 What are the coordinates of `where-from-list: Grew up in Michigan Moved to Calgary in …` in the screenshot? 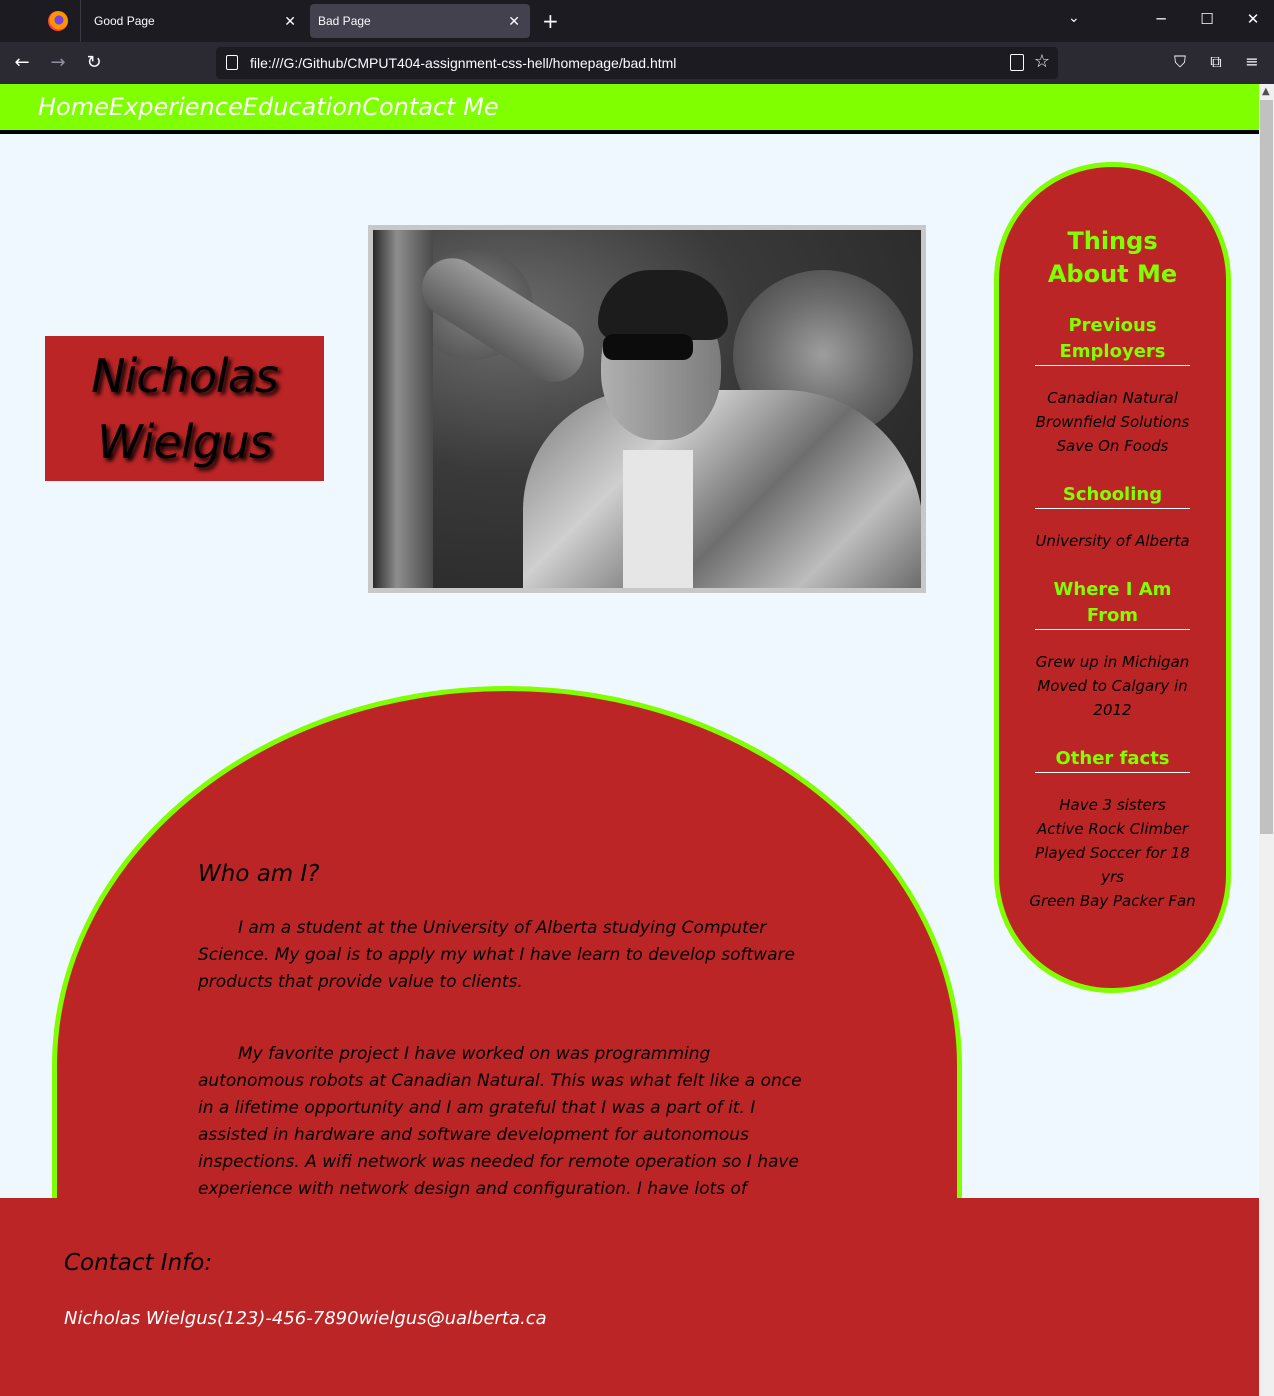 It's located at (1112, 686).